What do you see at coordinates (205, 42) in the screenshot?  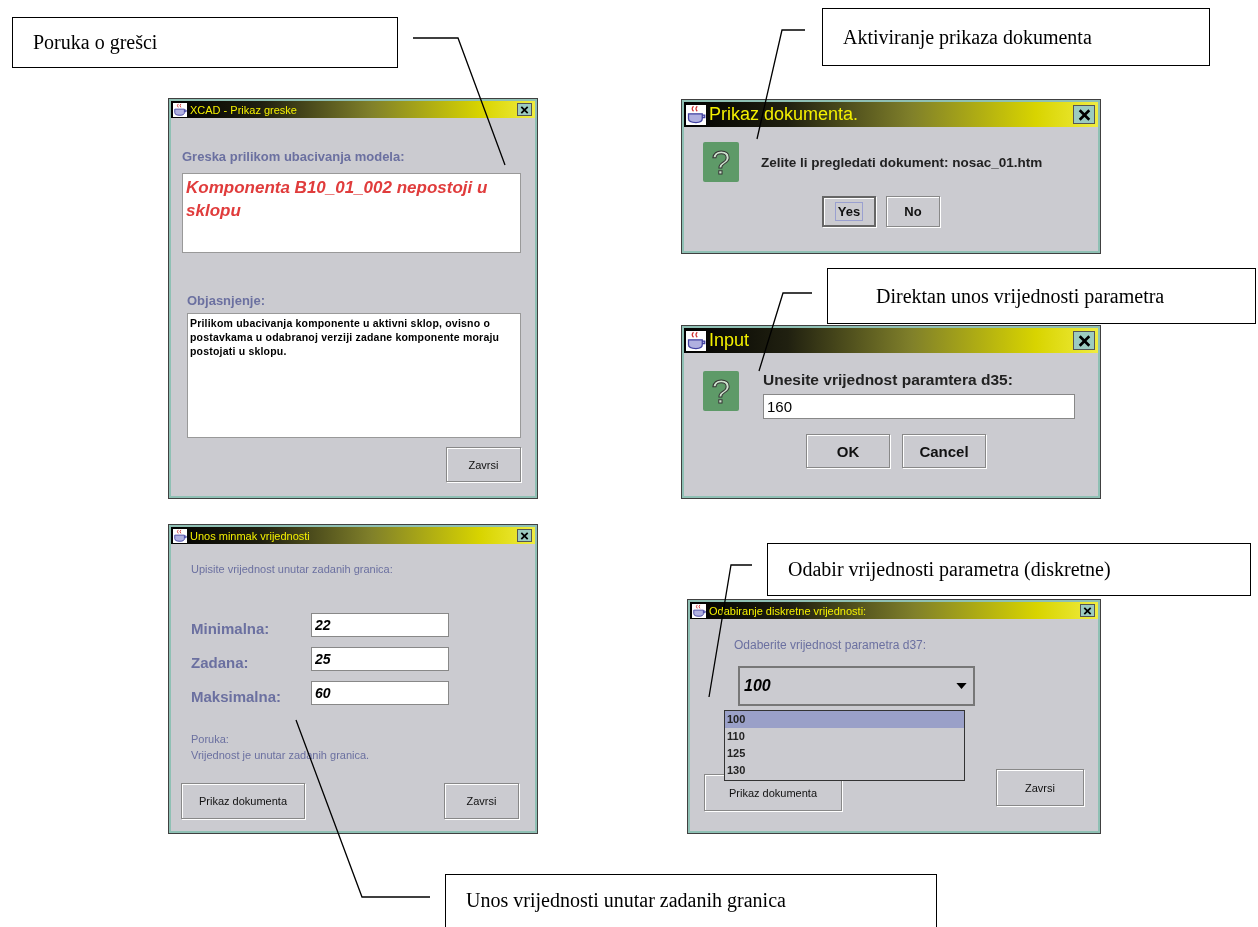 I see `callout-label: Poruka o grešci` at bounding box center [205, 42].